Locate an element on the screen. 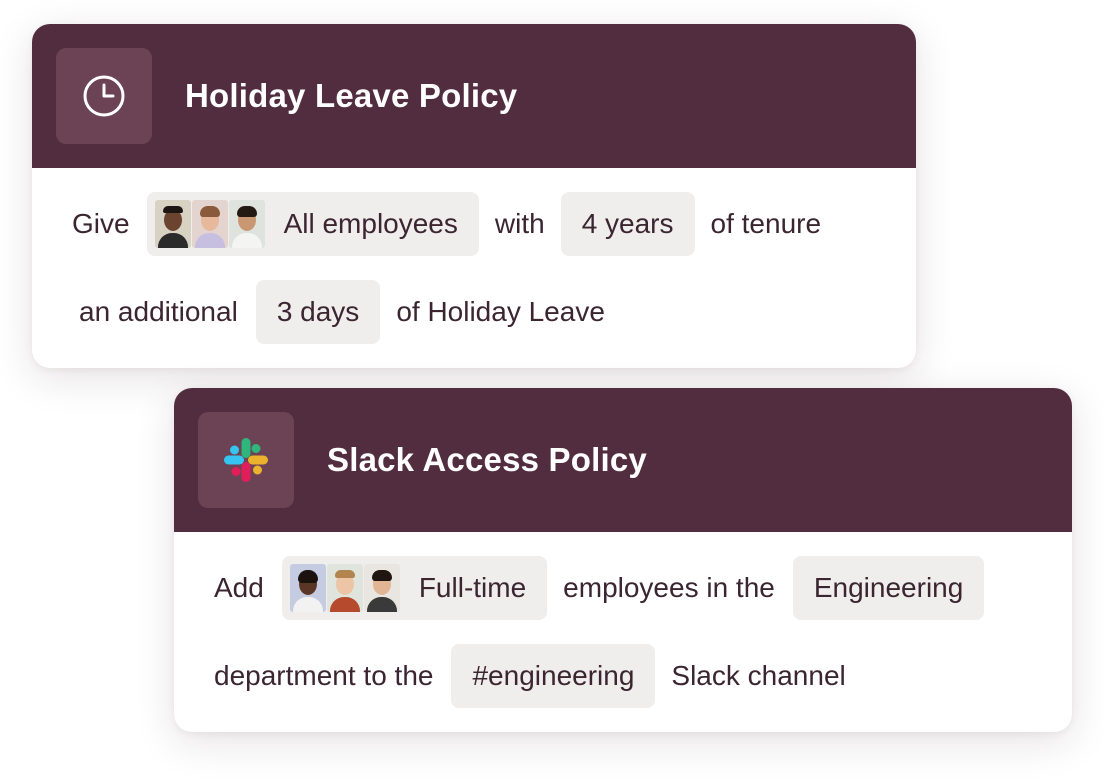  policy-sentence-line-2: an additional 3 days of Holiday Leave is located at coordinates (342, 312).